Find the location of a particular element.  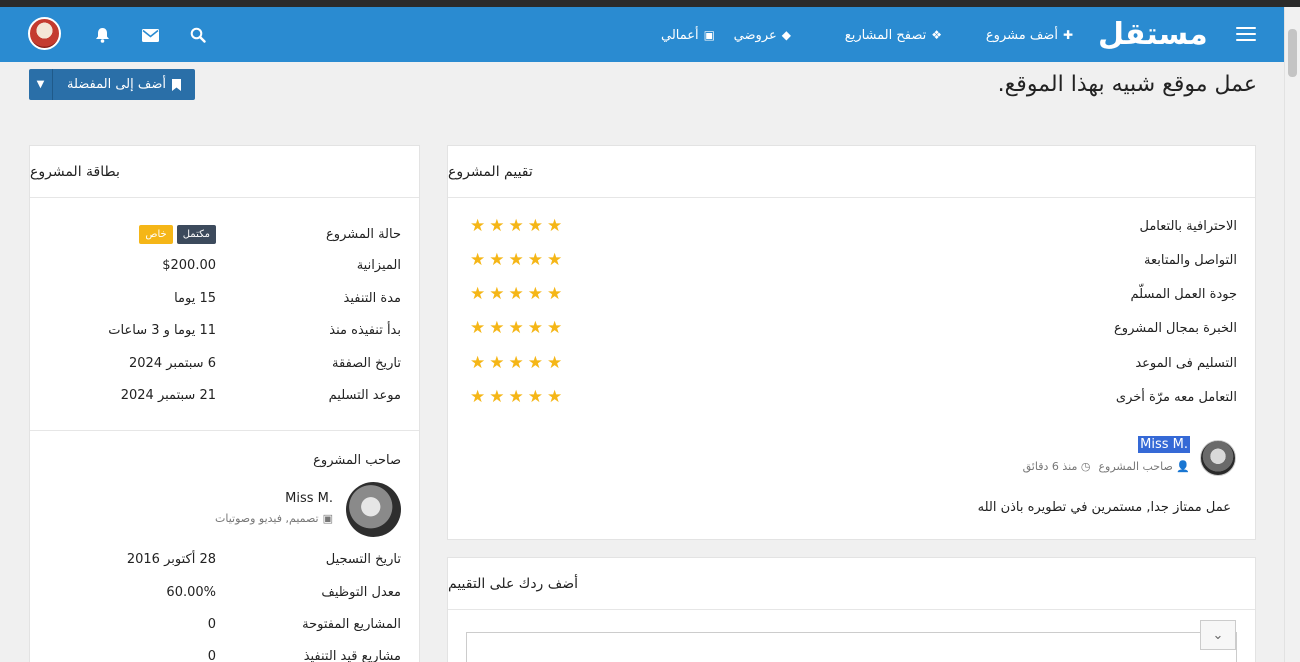

rating-heading: تقييم المشروع is located at coordinates (490, 171).